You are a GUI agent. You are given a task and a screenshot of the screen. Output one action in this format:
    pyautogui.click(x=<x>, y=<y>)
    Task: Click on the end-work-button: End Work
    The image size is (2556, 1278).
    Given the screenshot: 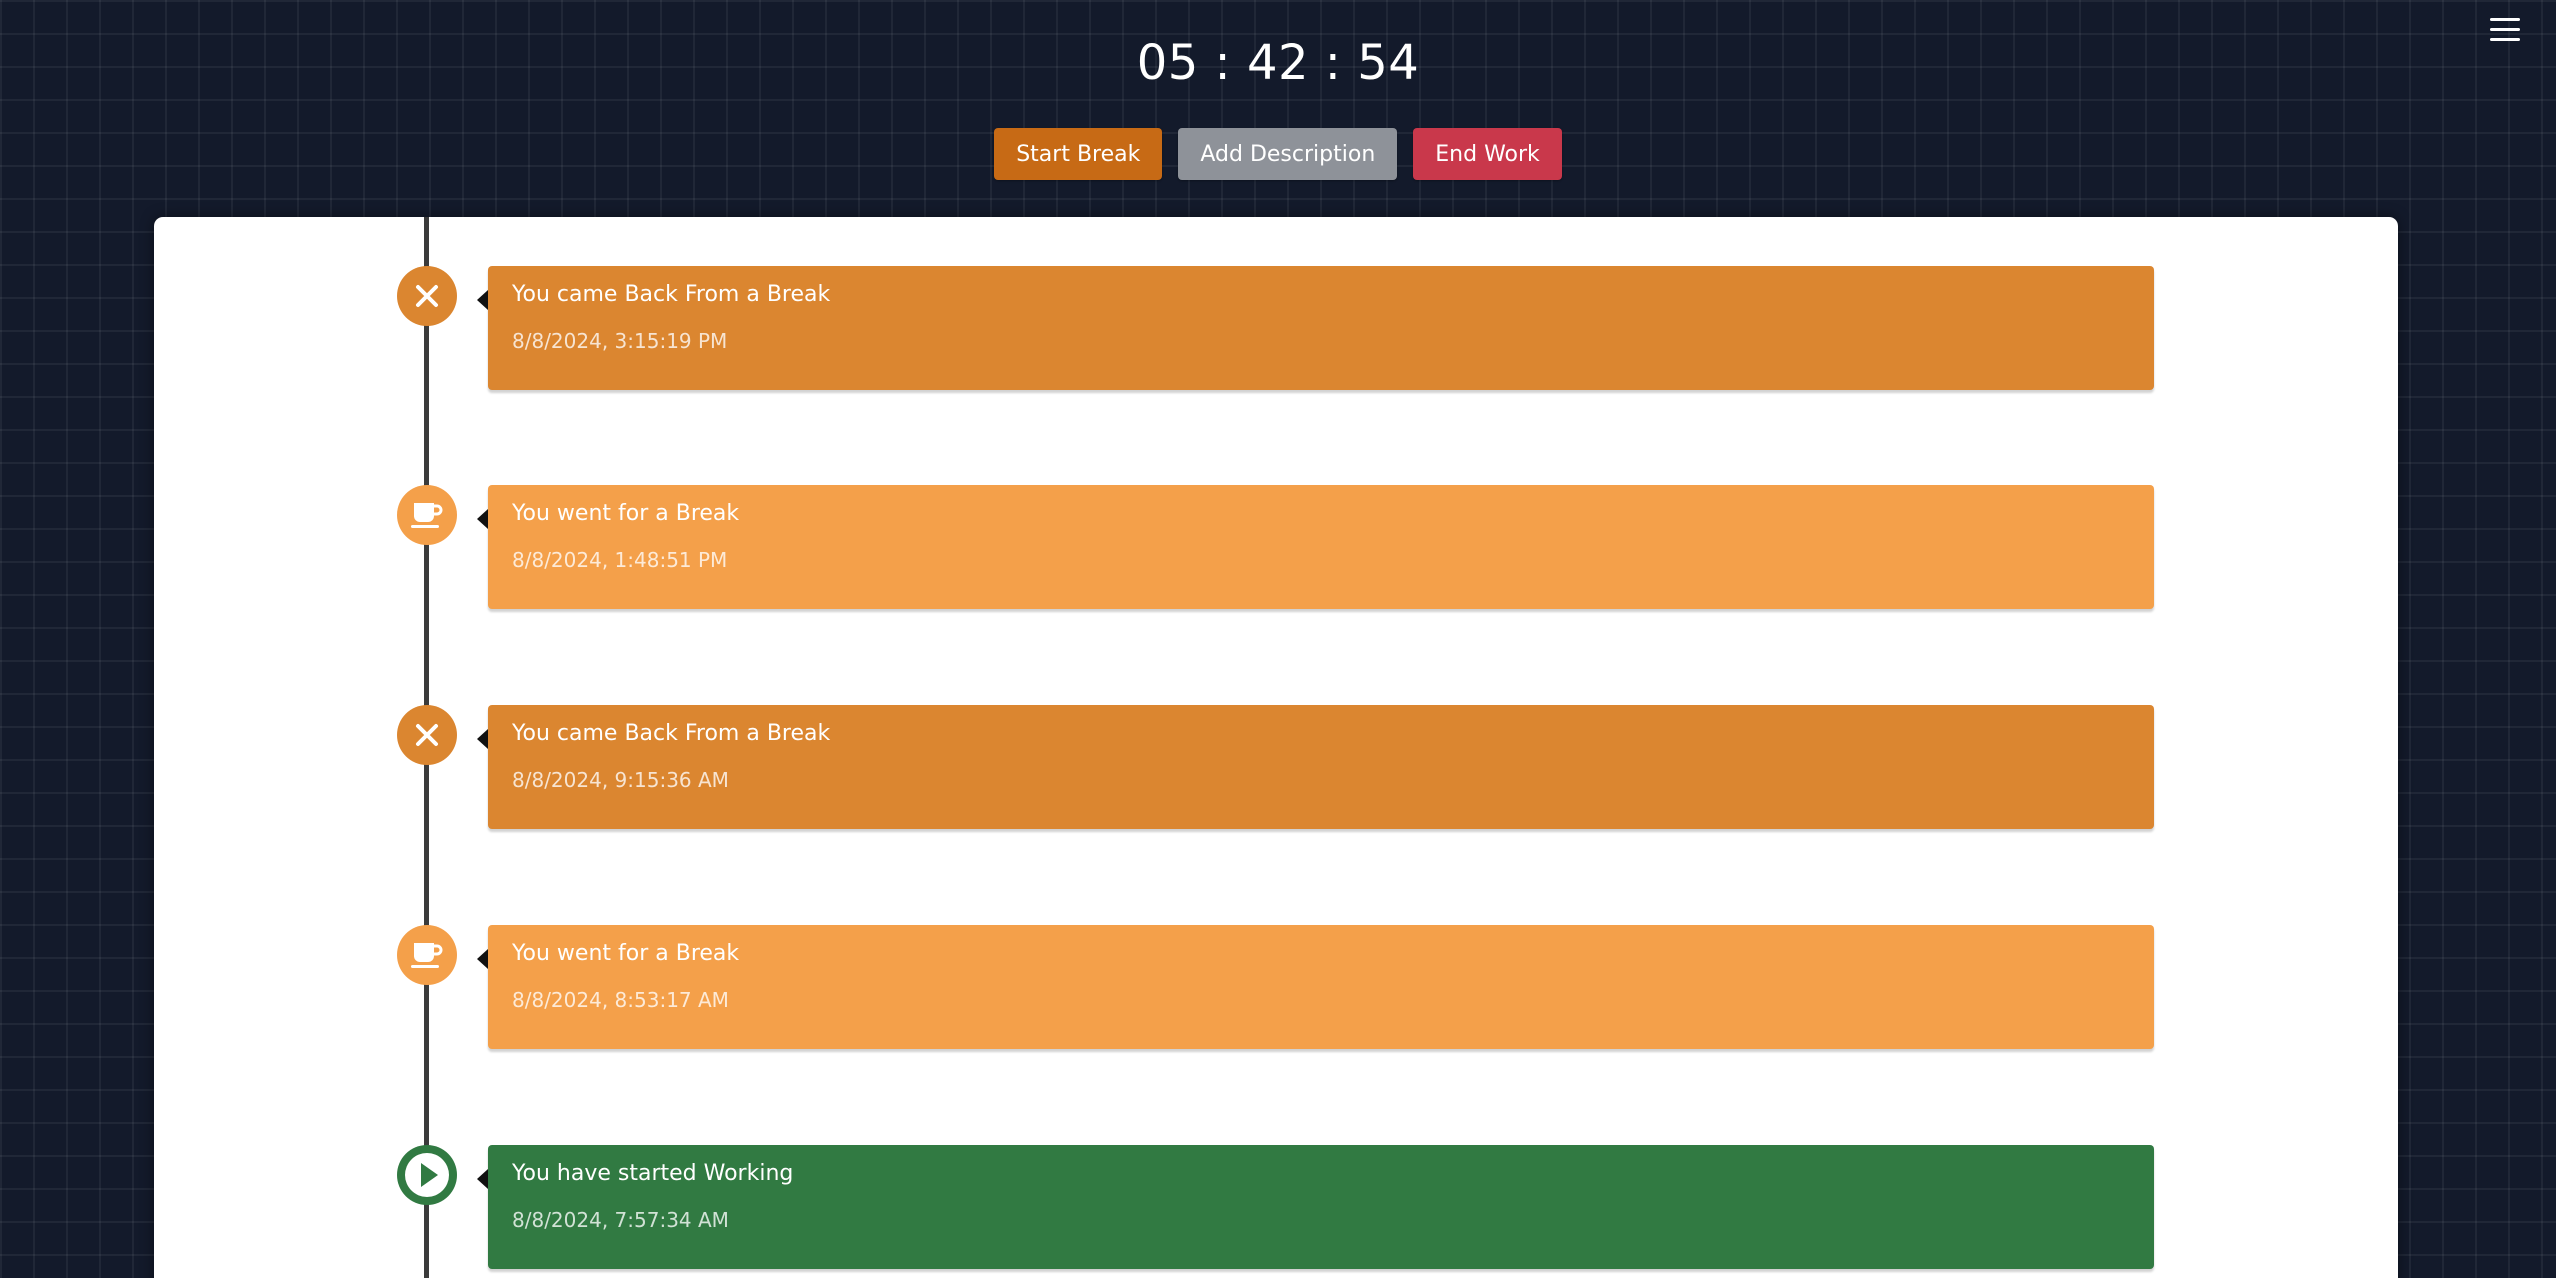 What is the action you would take?
    pyautogui.click(x=1487, y=154)
    